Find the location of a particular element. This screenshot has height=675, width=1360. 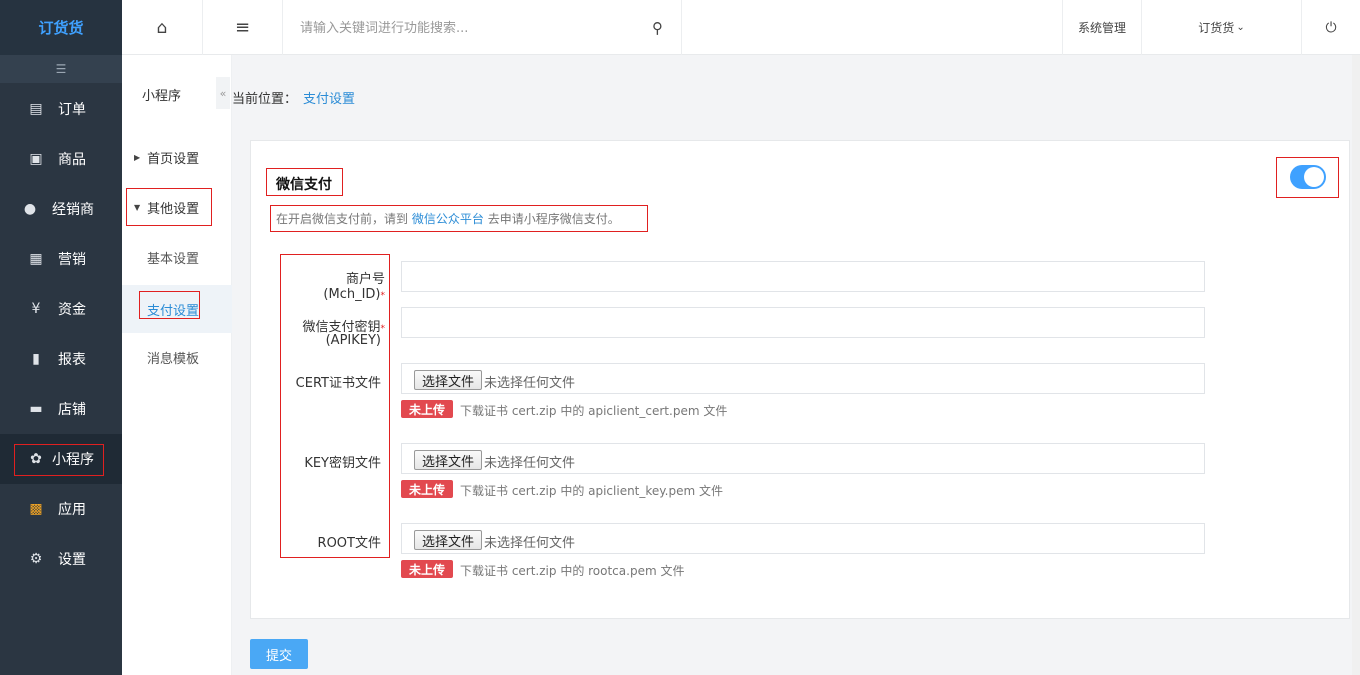

sidebar-item-marketing: ▦ 营销 is located at coordinates (61, 259).